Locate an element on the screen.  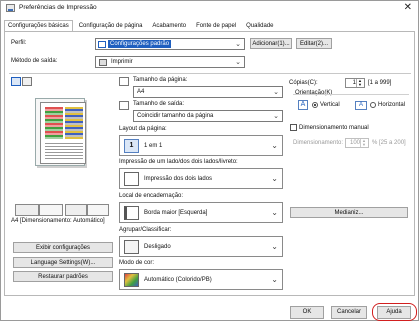
manual-scaling-label: Dimensionamento manual is located at coordinates (334, 128).